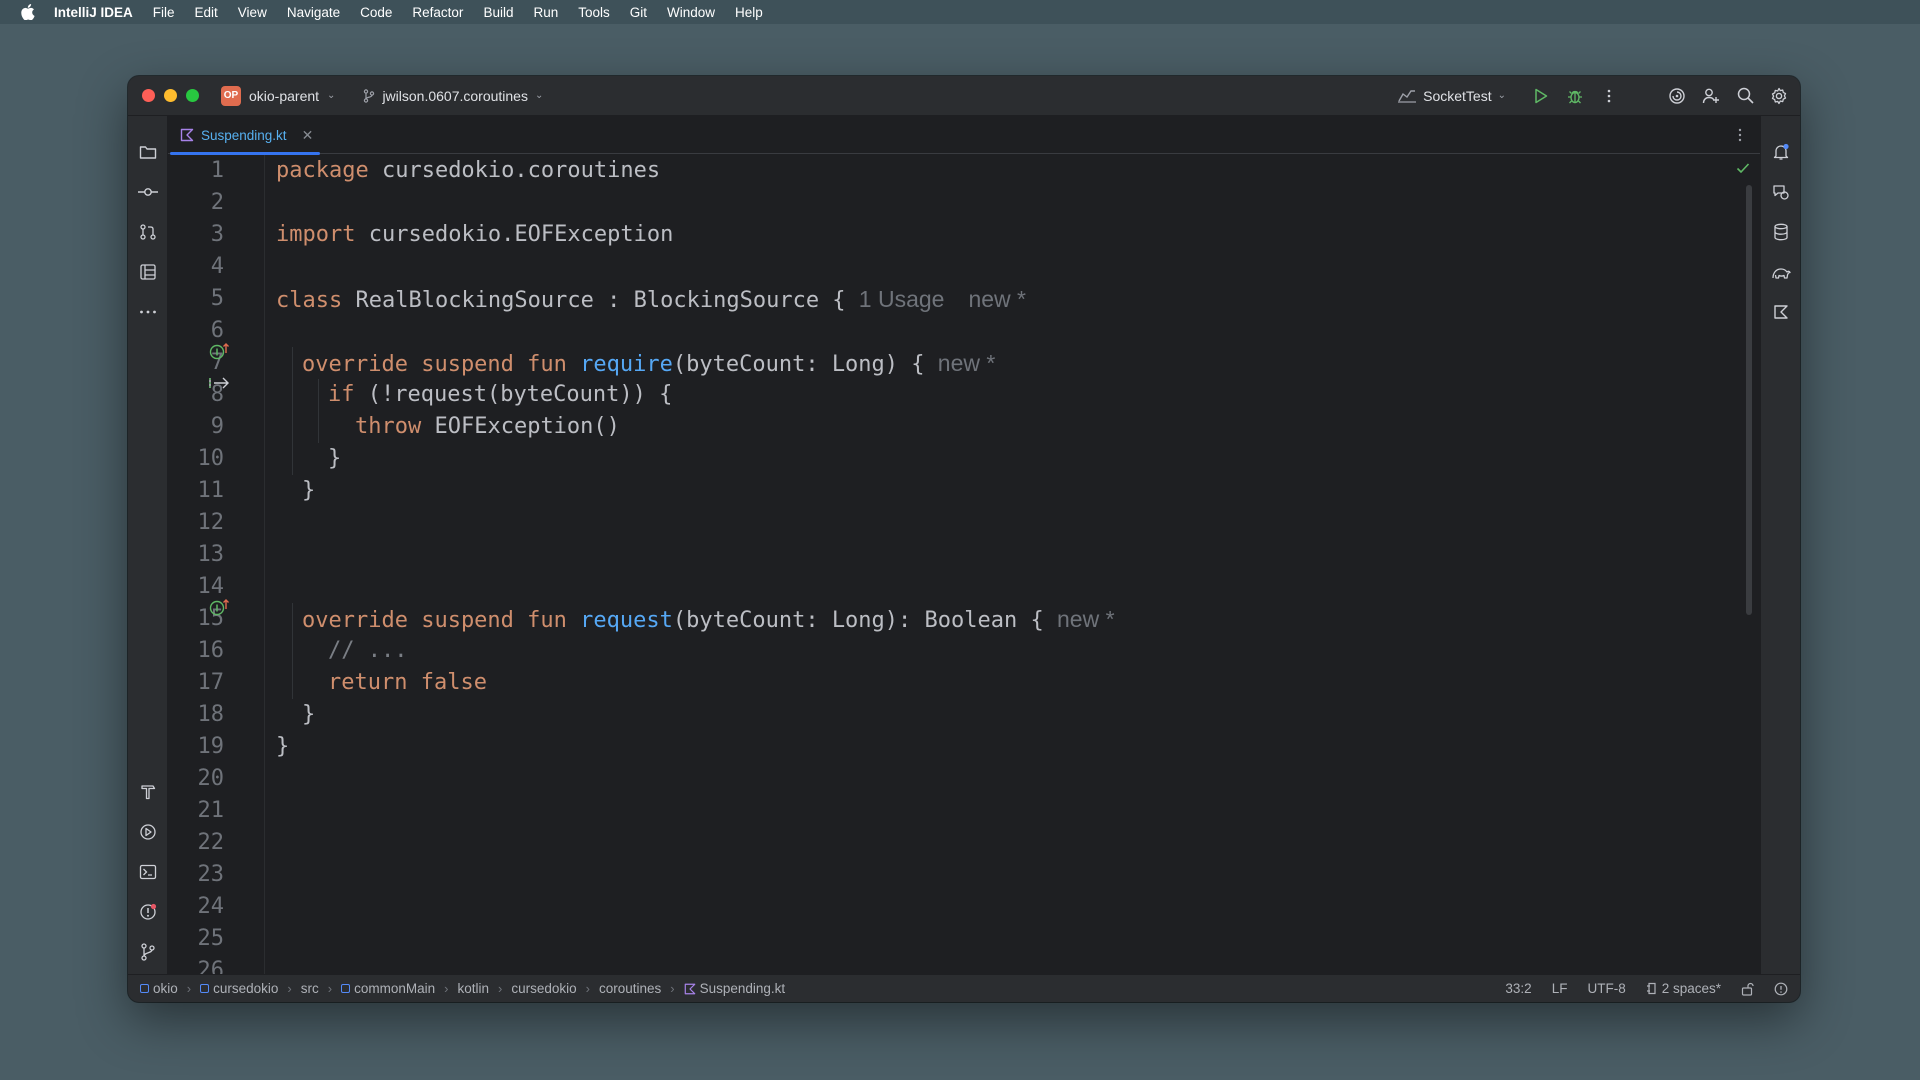  Describe the element at coordinates (196, 939) in the screenshot. I see `line-number: 25` at that location.